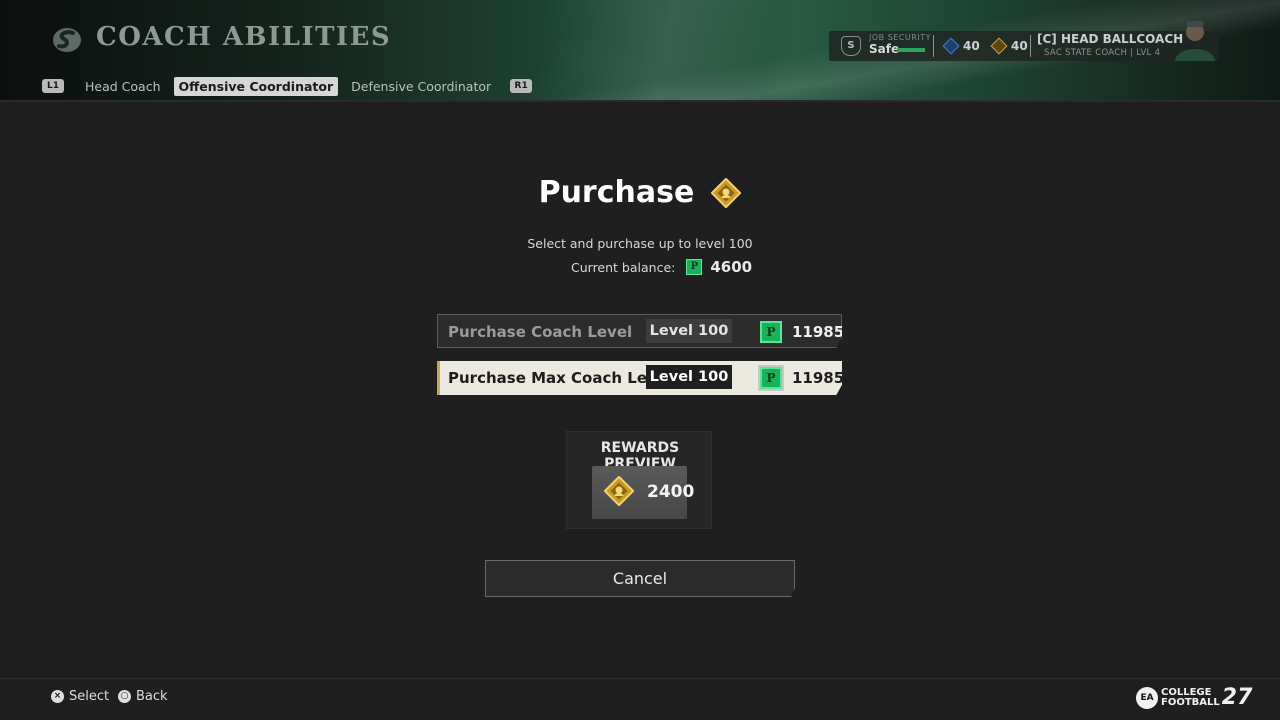  I want to click on blue-point-count: 40, so click(971, 46).